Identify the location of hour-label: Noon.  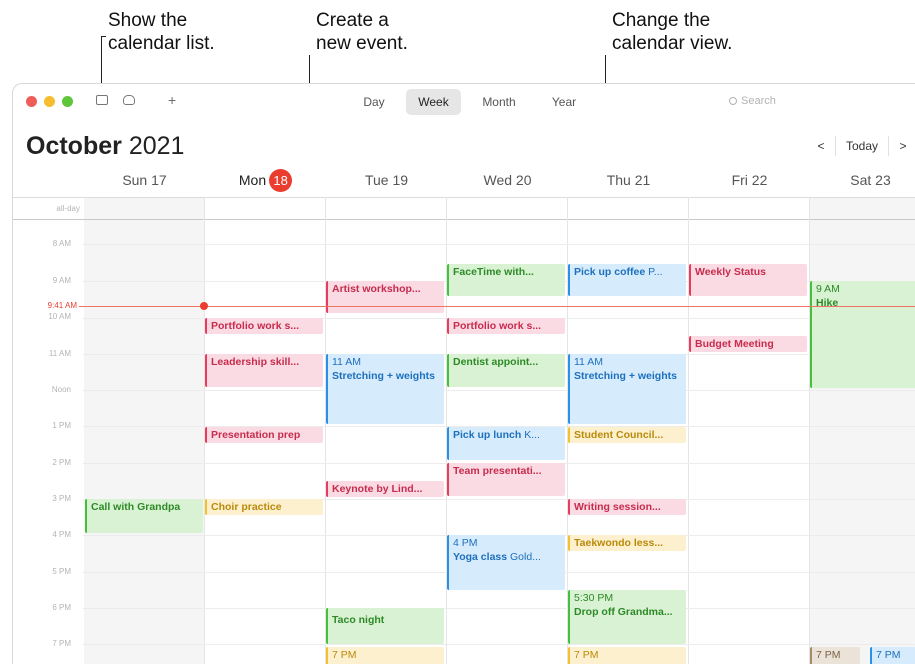
(61, 389).